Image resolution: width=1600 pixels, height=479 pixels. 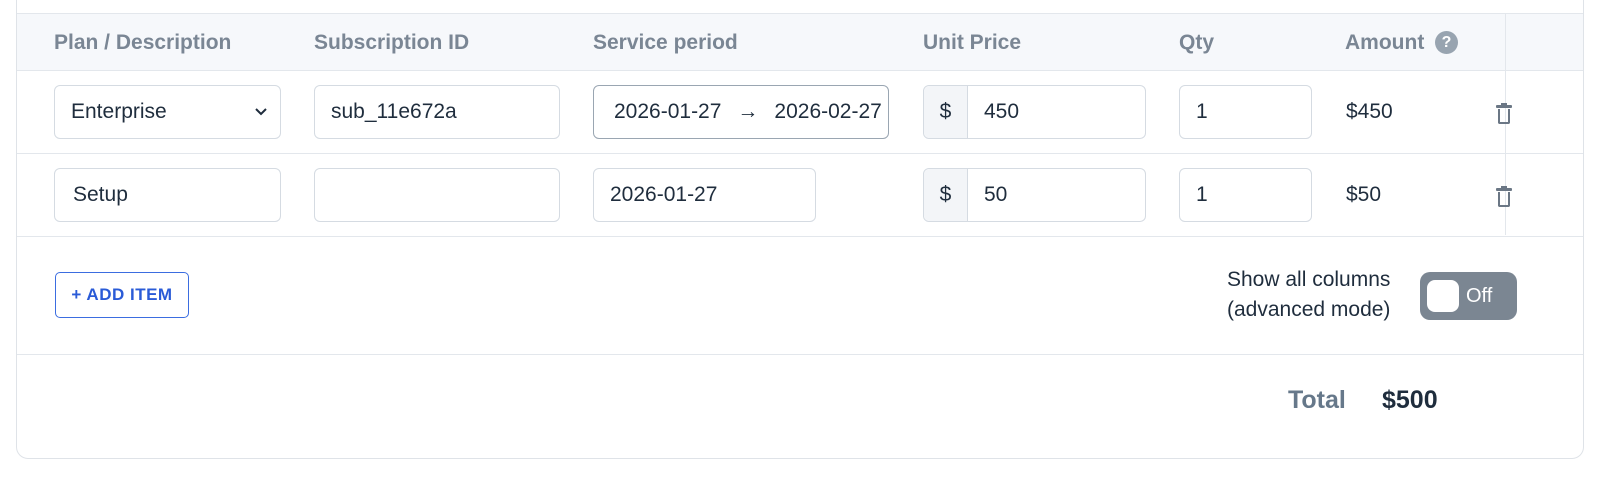 What do you see at coordinates (119, 111) in the screenshot?
I see `plan-select-value: Enterprise` at bounding box center [119, 111].